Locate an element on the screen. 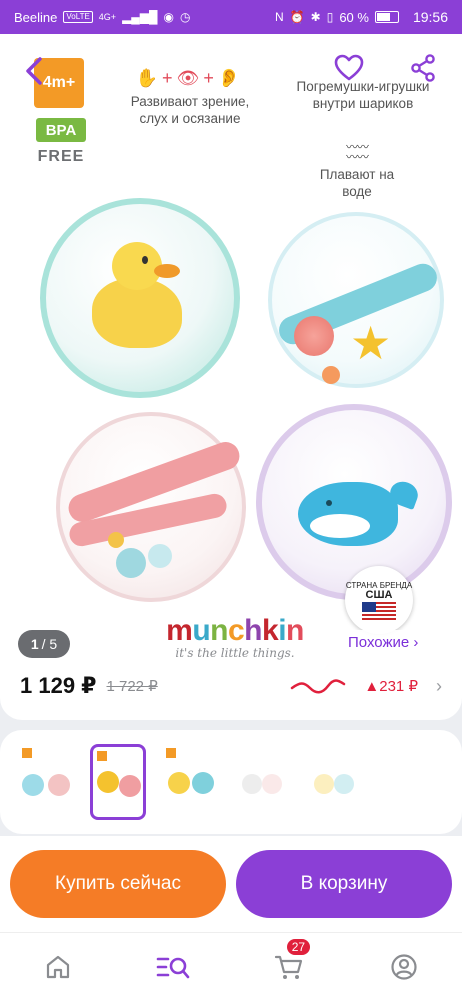 The height and width of the screenshot is (1000, 462). current-price: 1 129 ₽ is located at coordinates (58, 685).